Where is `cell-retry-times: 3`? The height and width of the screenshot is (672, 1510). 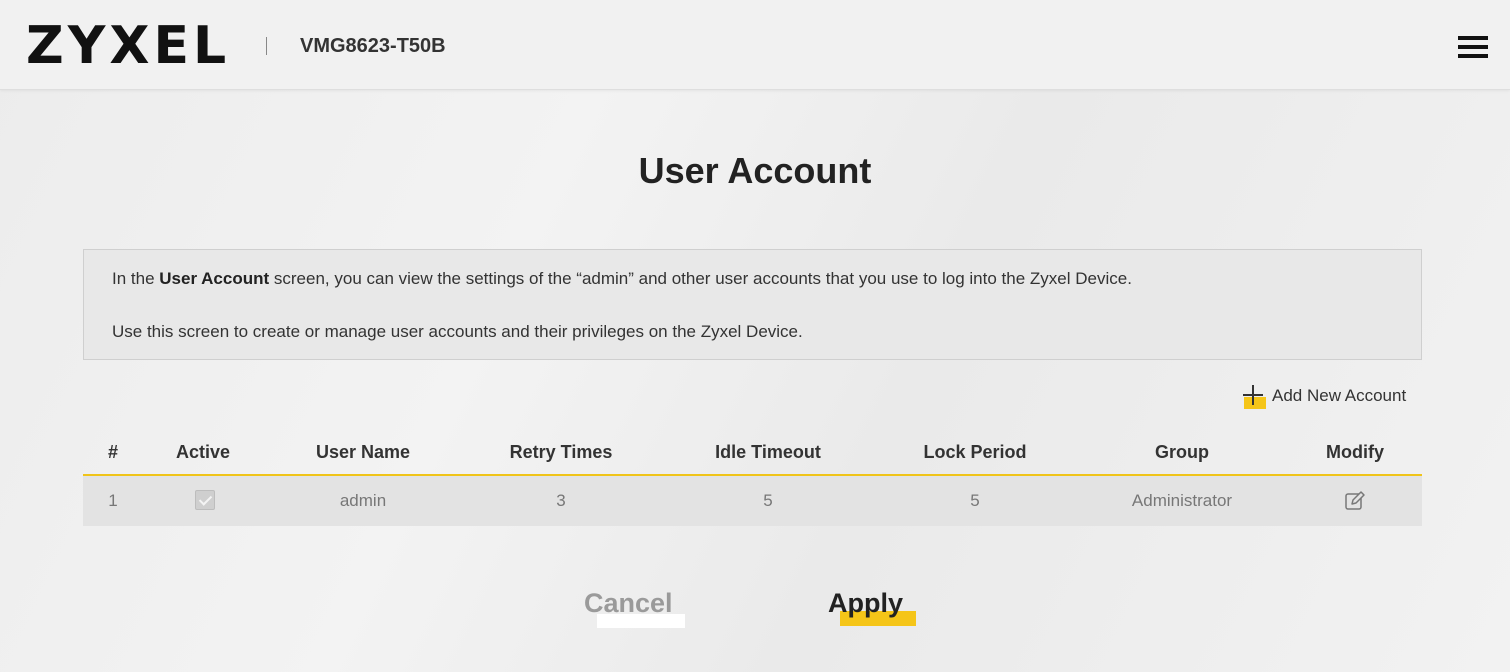 cell-retry-times: 3 is located at coordinates (561, 500).